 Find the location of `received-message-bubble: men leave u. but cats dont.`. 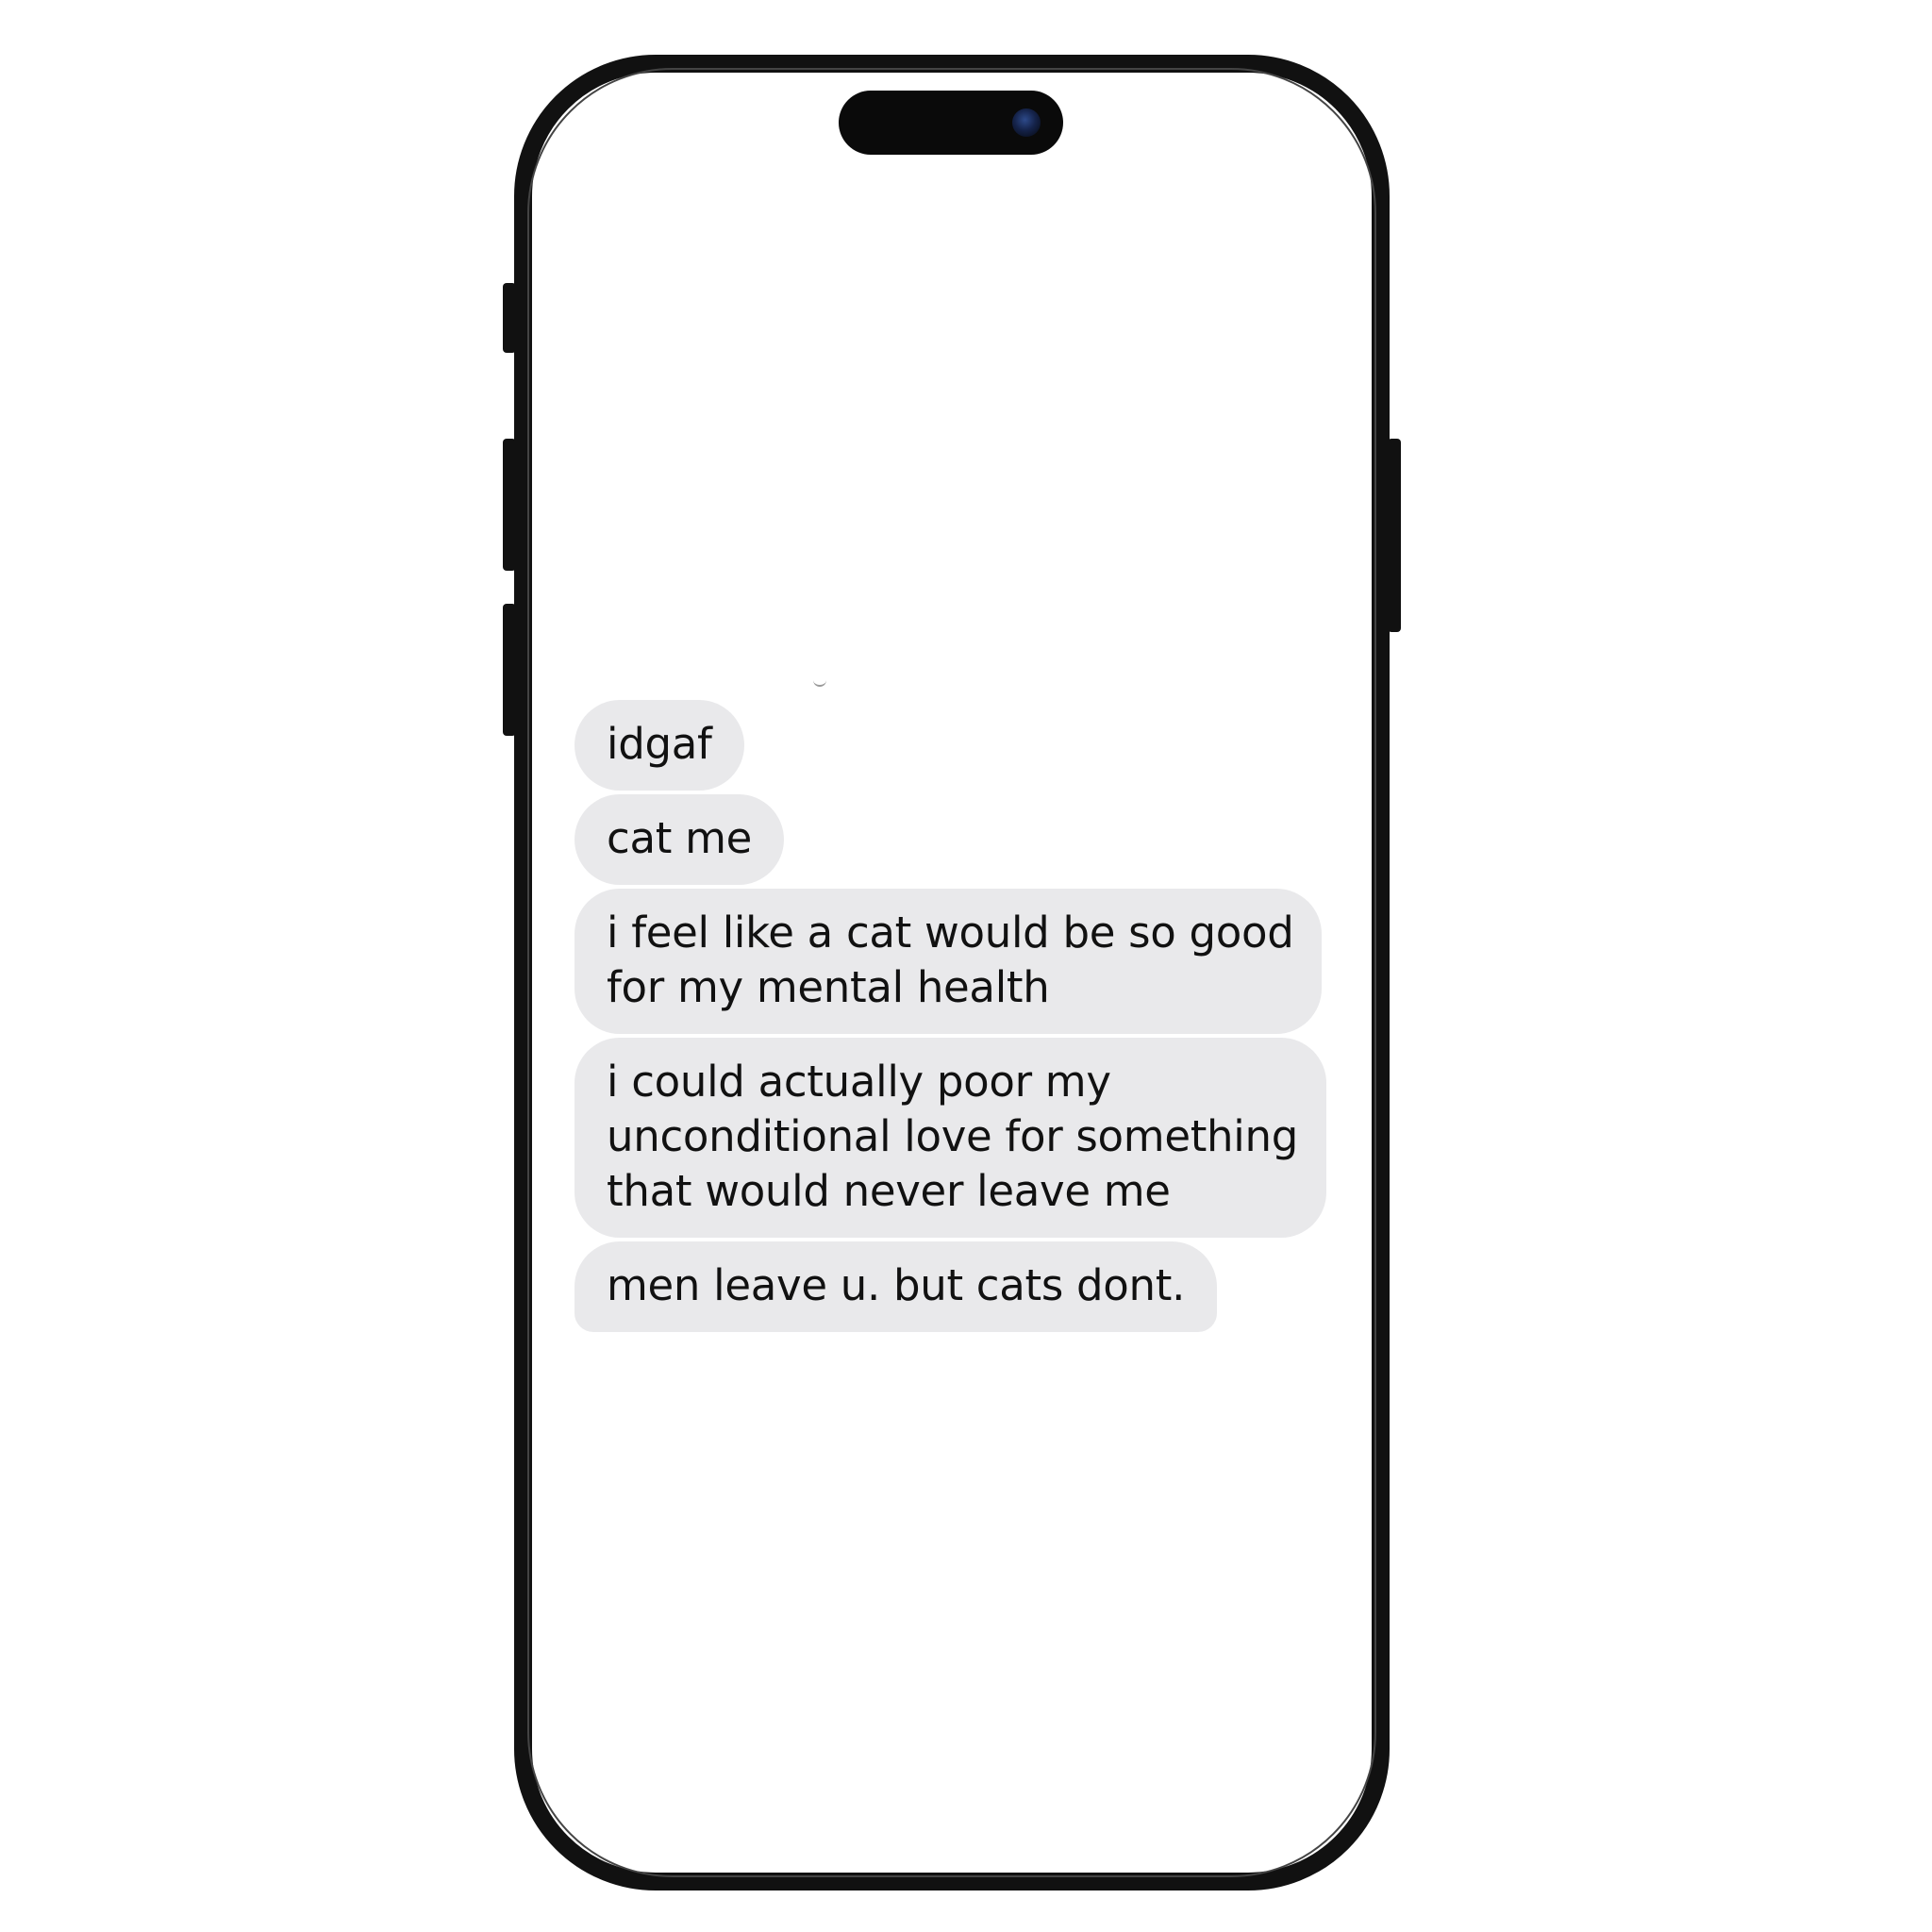

received-message-bubble: men leave u. but cats dont. is located at coordinates (897, 1287).